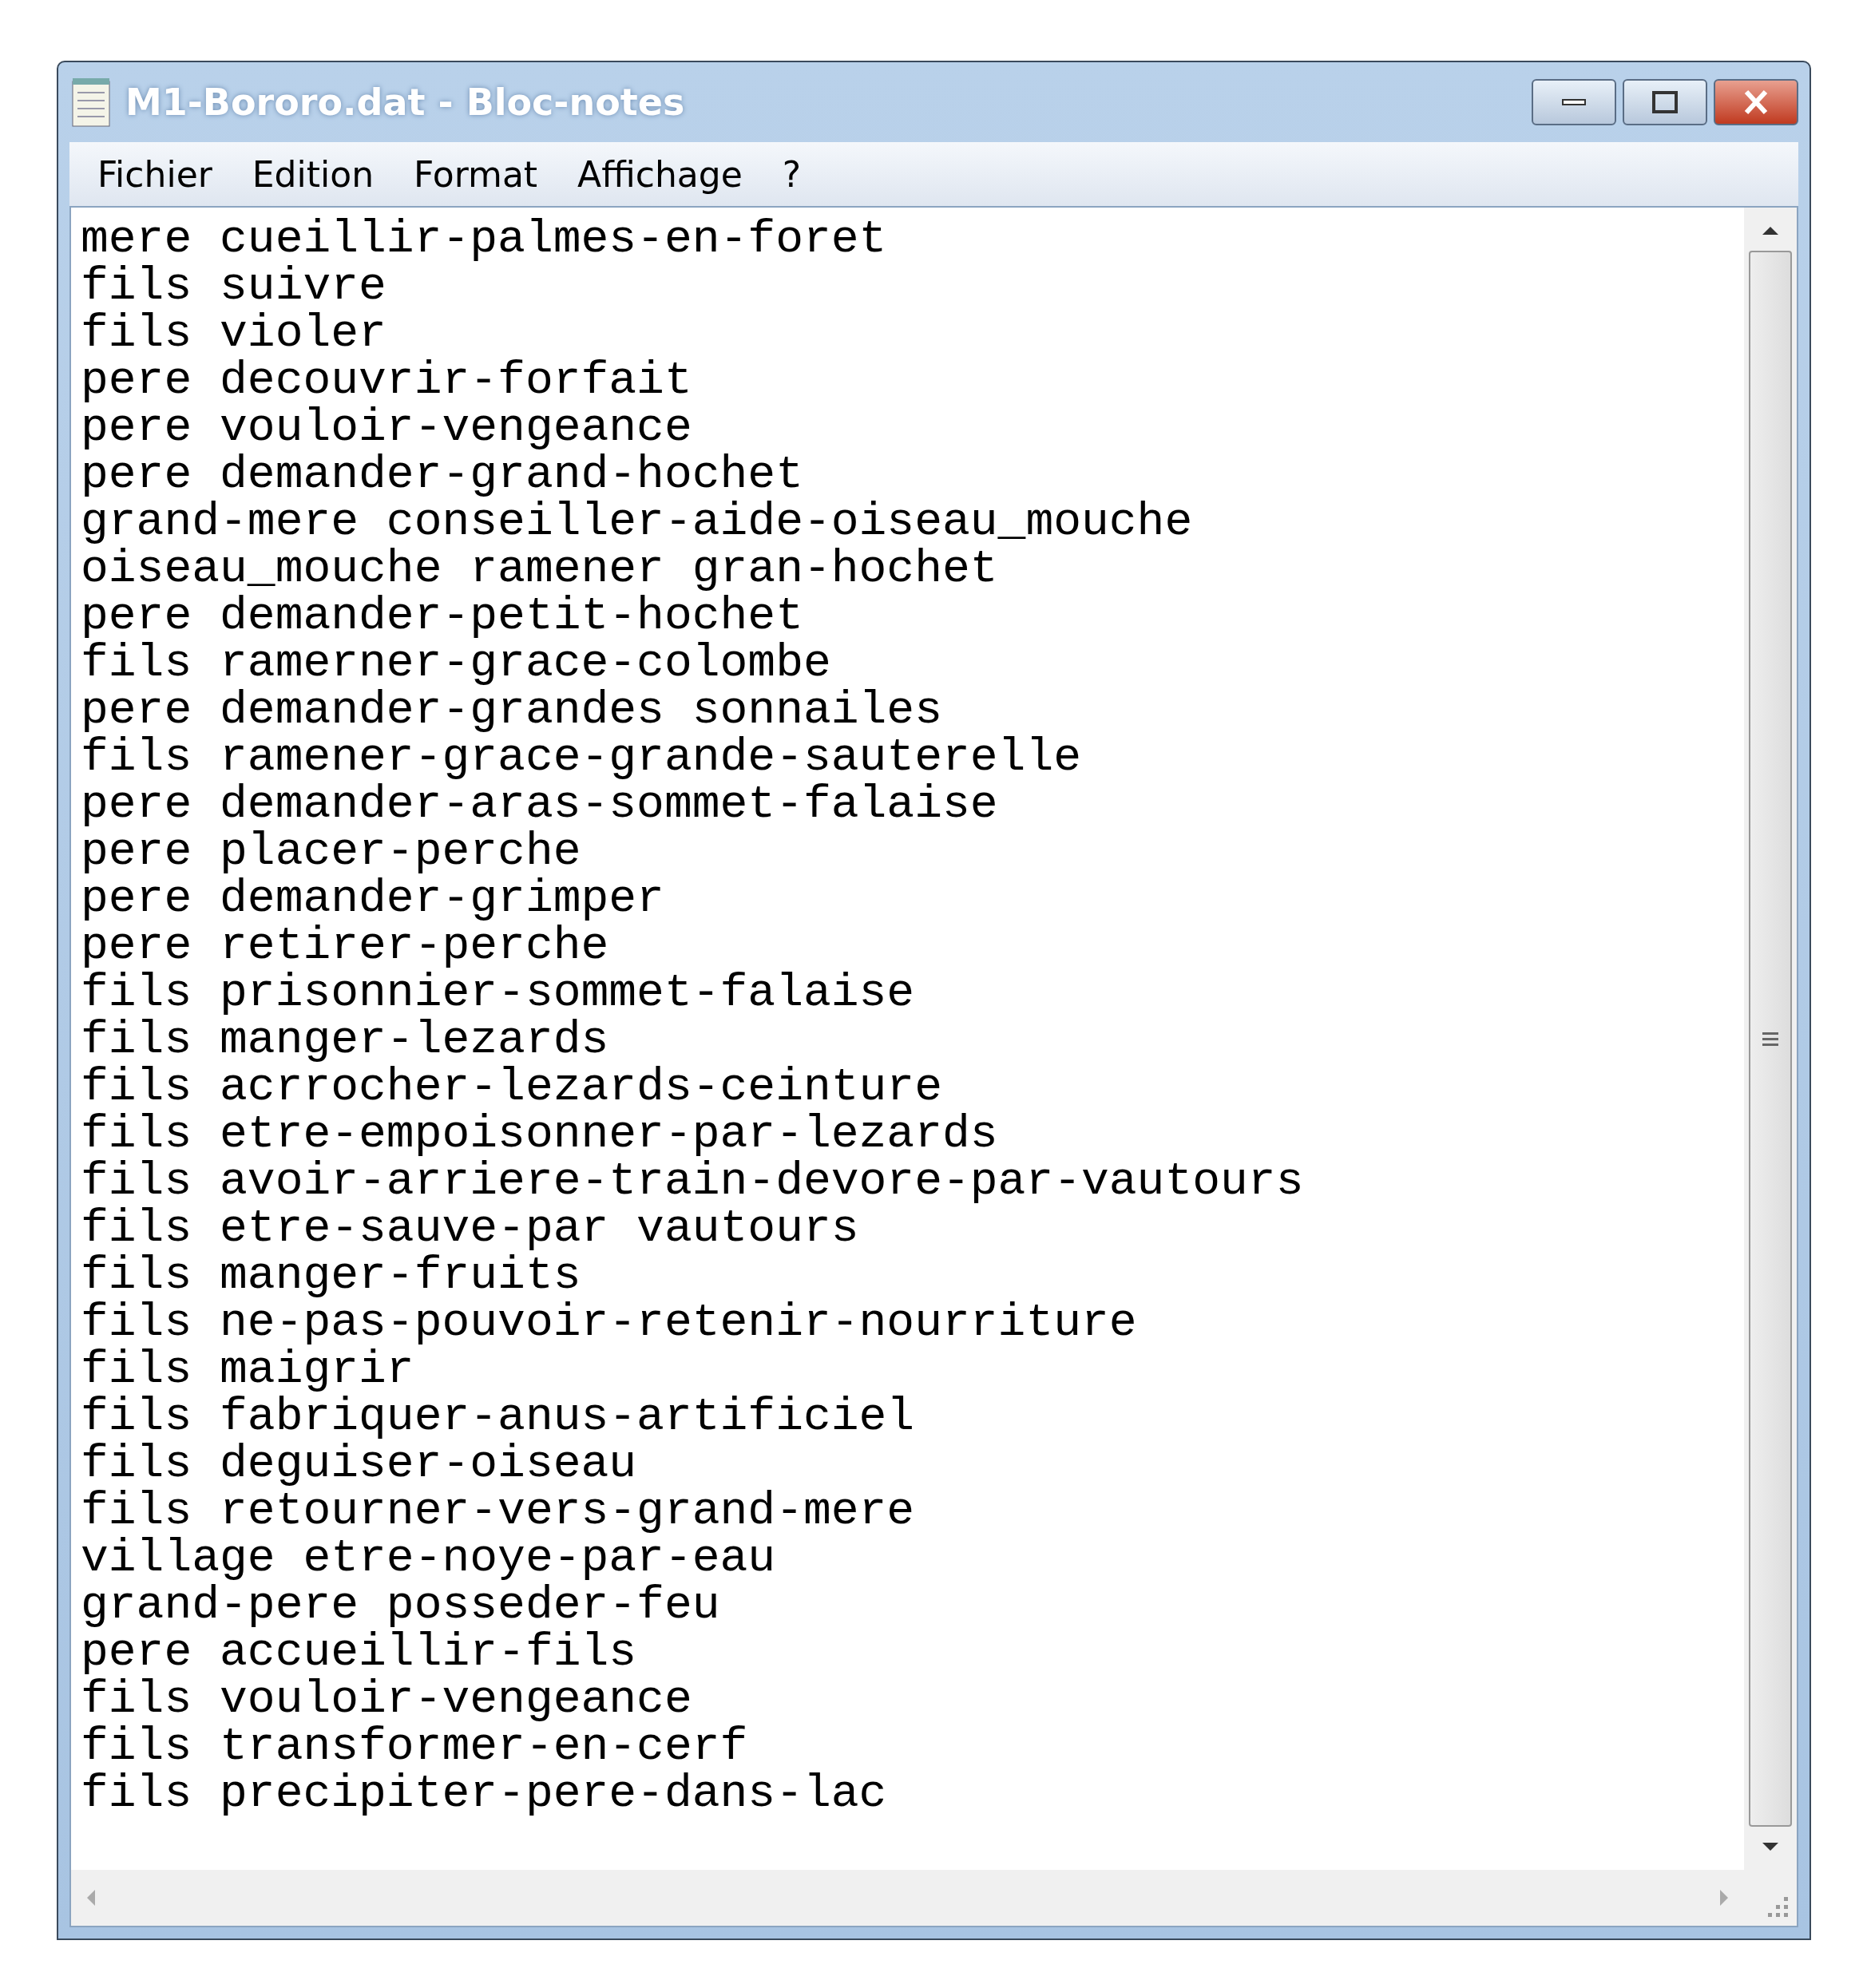 The width and height of the screenshot is (1863, 1988). I want to click on grip-lines-icon, so click(1770, 1039).